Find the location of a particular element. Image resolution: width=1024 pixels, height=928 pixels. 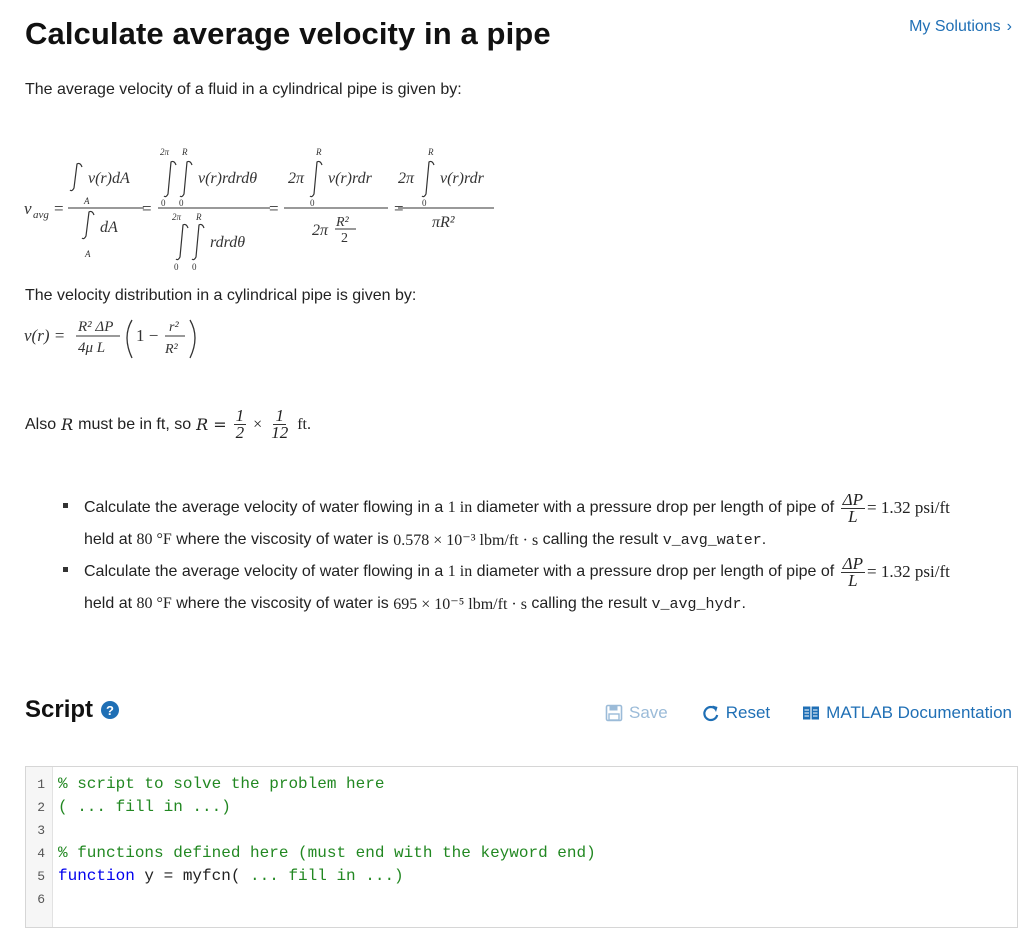

code-comment: ... fill in ...) is located at coordinates (327, 876).